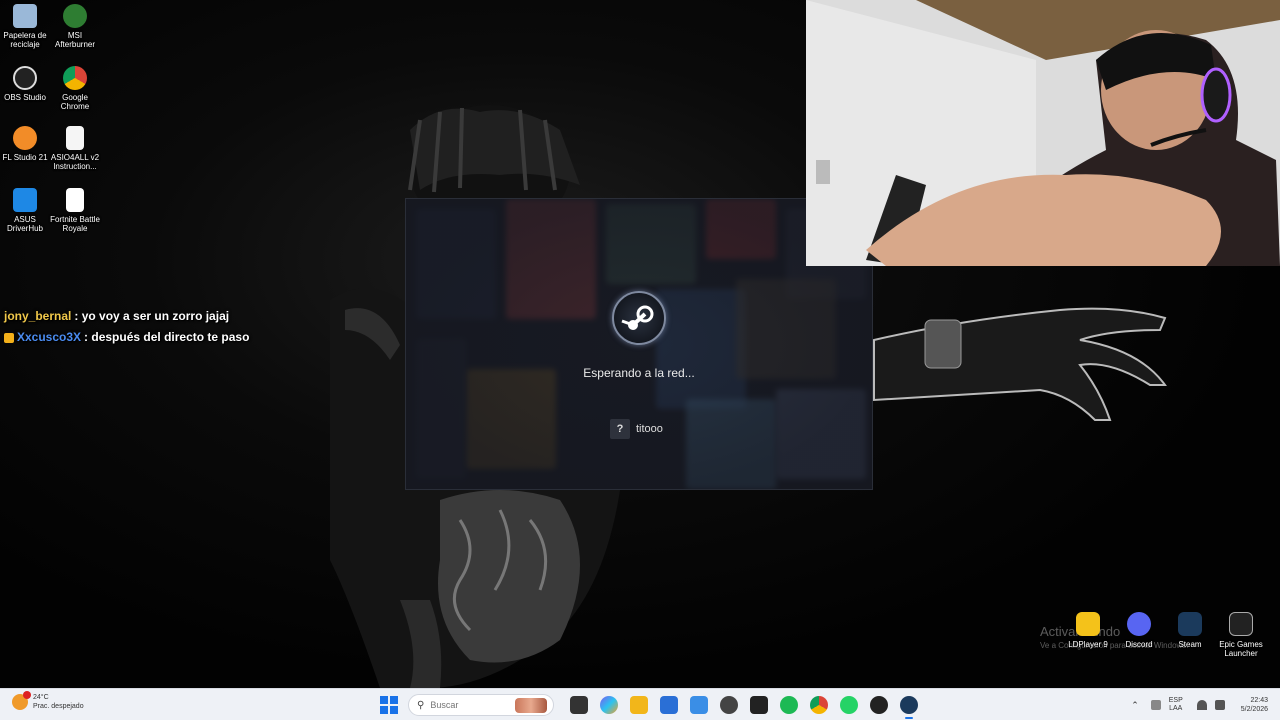  I want to click on desktop-icon-label: Google Chrome, so click(75, 102).